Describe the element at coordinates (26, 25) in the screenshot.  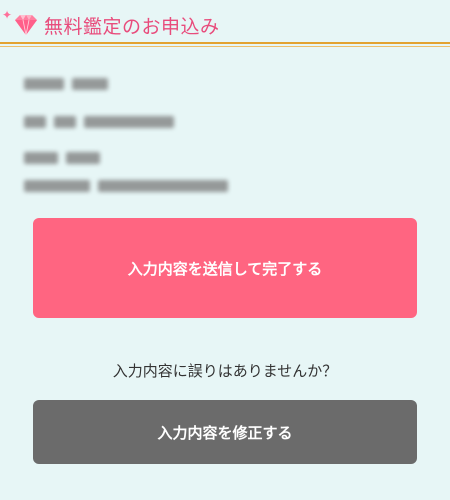
I see `diamond-icon` at that location.